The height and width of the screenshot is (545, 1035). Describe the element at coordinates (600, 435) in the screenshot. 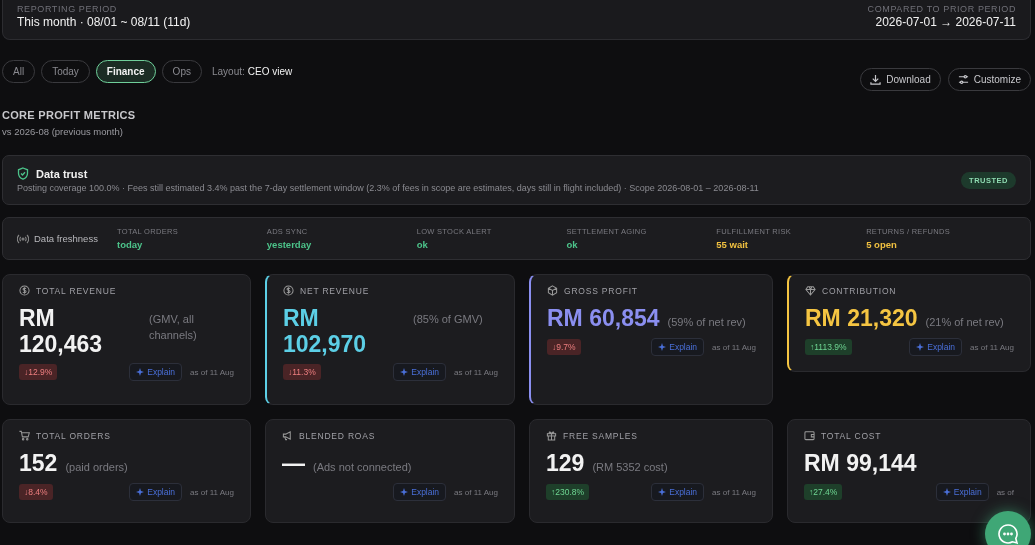

I see `metric-label: FREE SAMPLES` at that location.